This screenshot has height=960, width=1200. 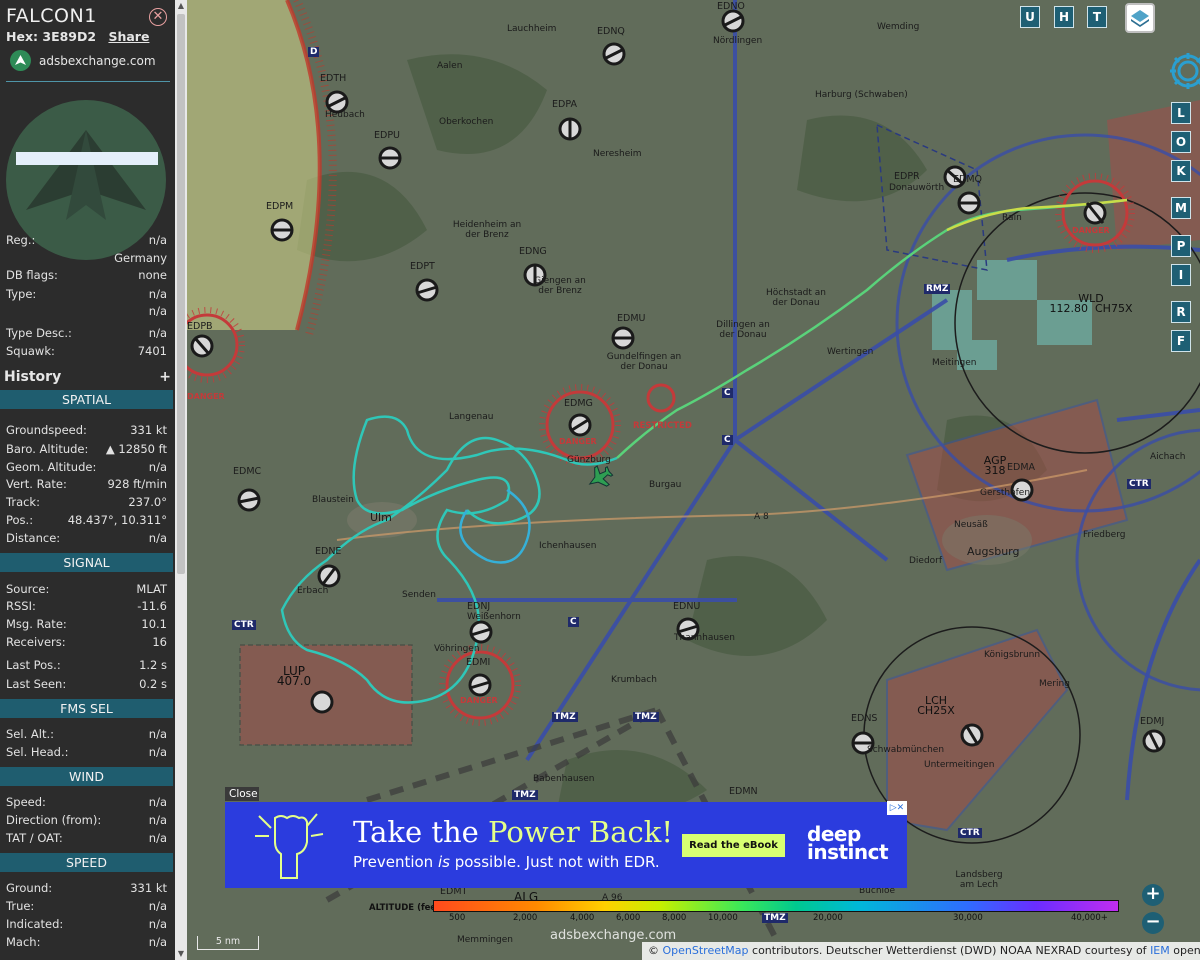 I want to click on map-button-m: M, so click(x=1181, y=208).